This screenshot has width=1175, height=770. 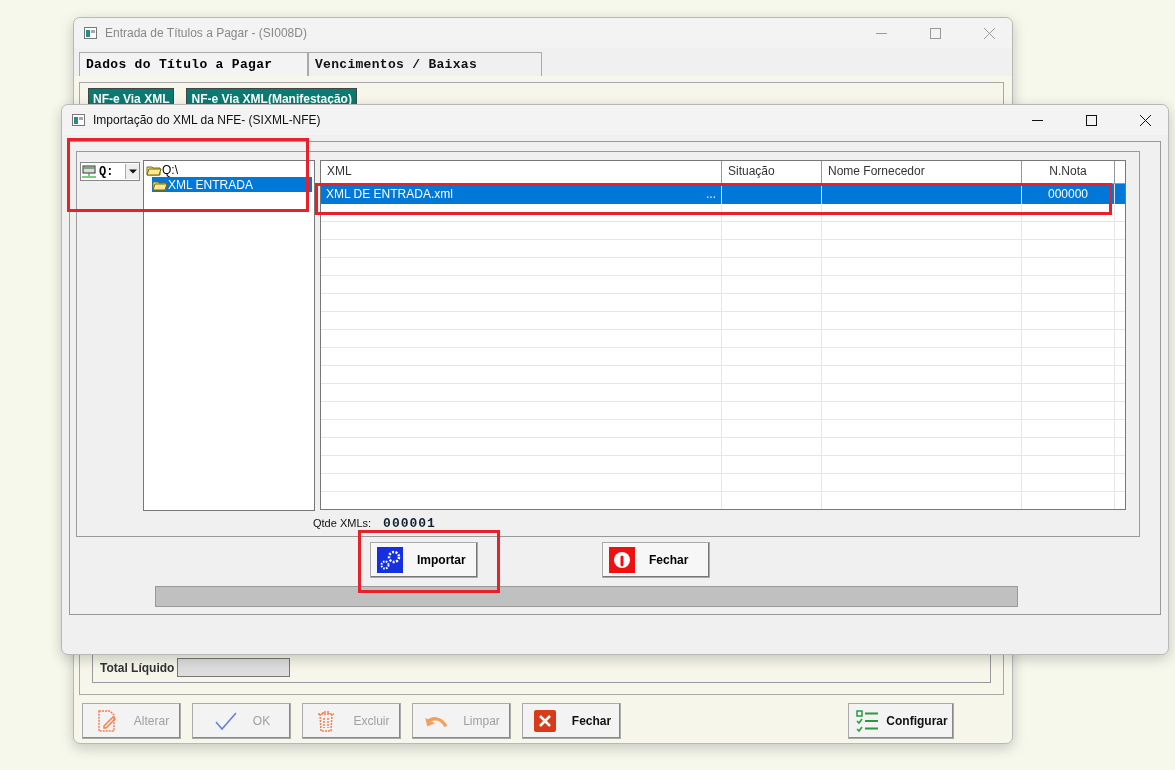 What do you see at coordinates (137, 667) in the screenshot?
I see `field-label: Total Líquido` at bounding box center [137, 667].